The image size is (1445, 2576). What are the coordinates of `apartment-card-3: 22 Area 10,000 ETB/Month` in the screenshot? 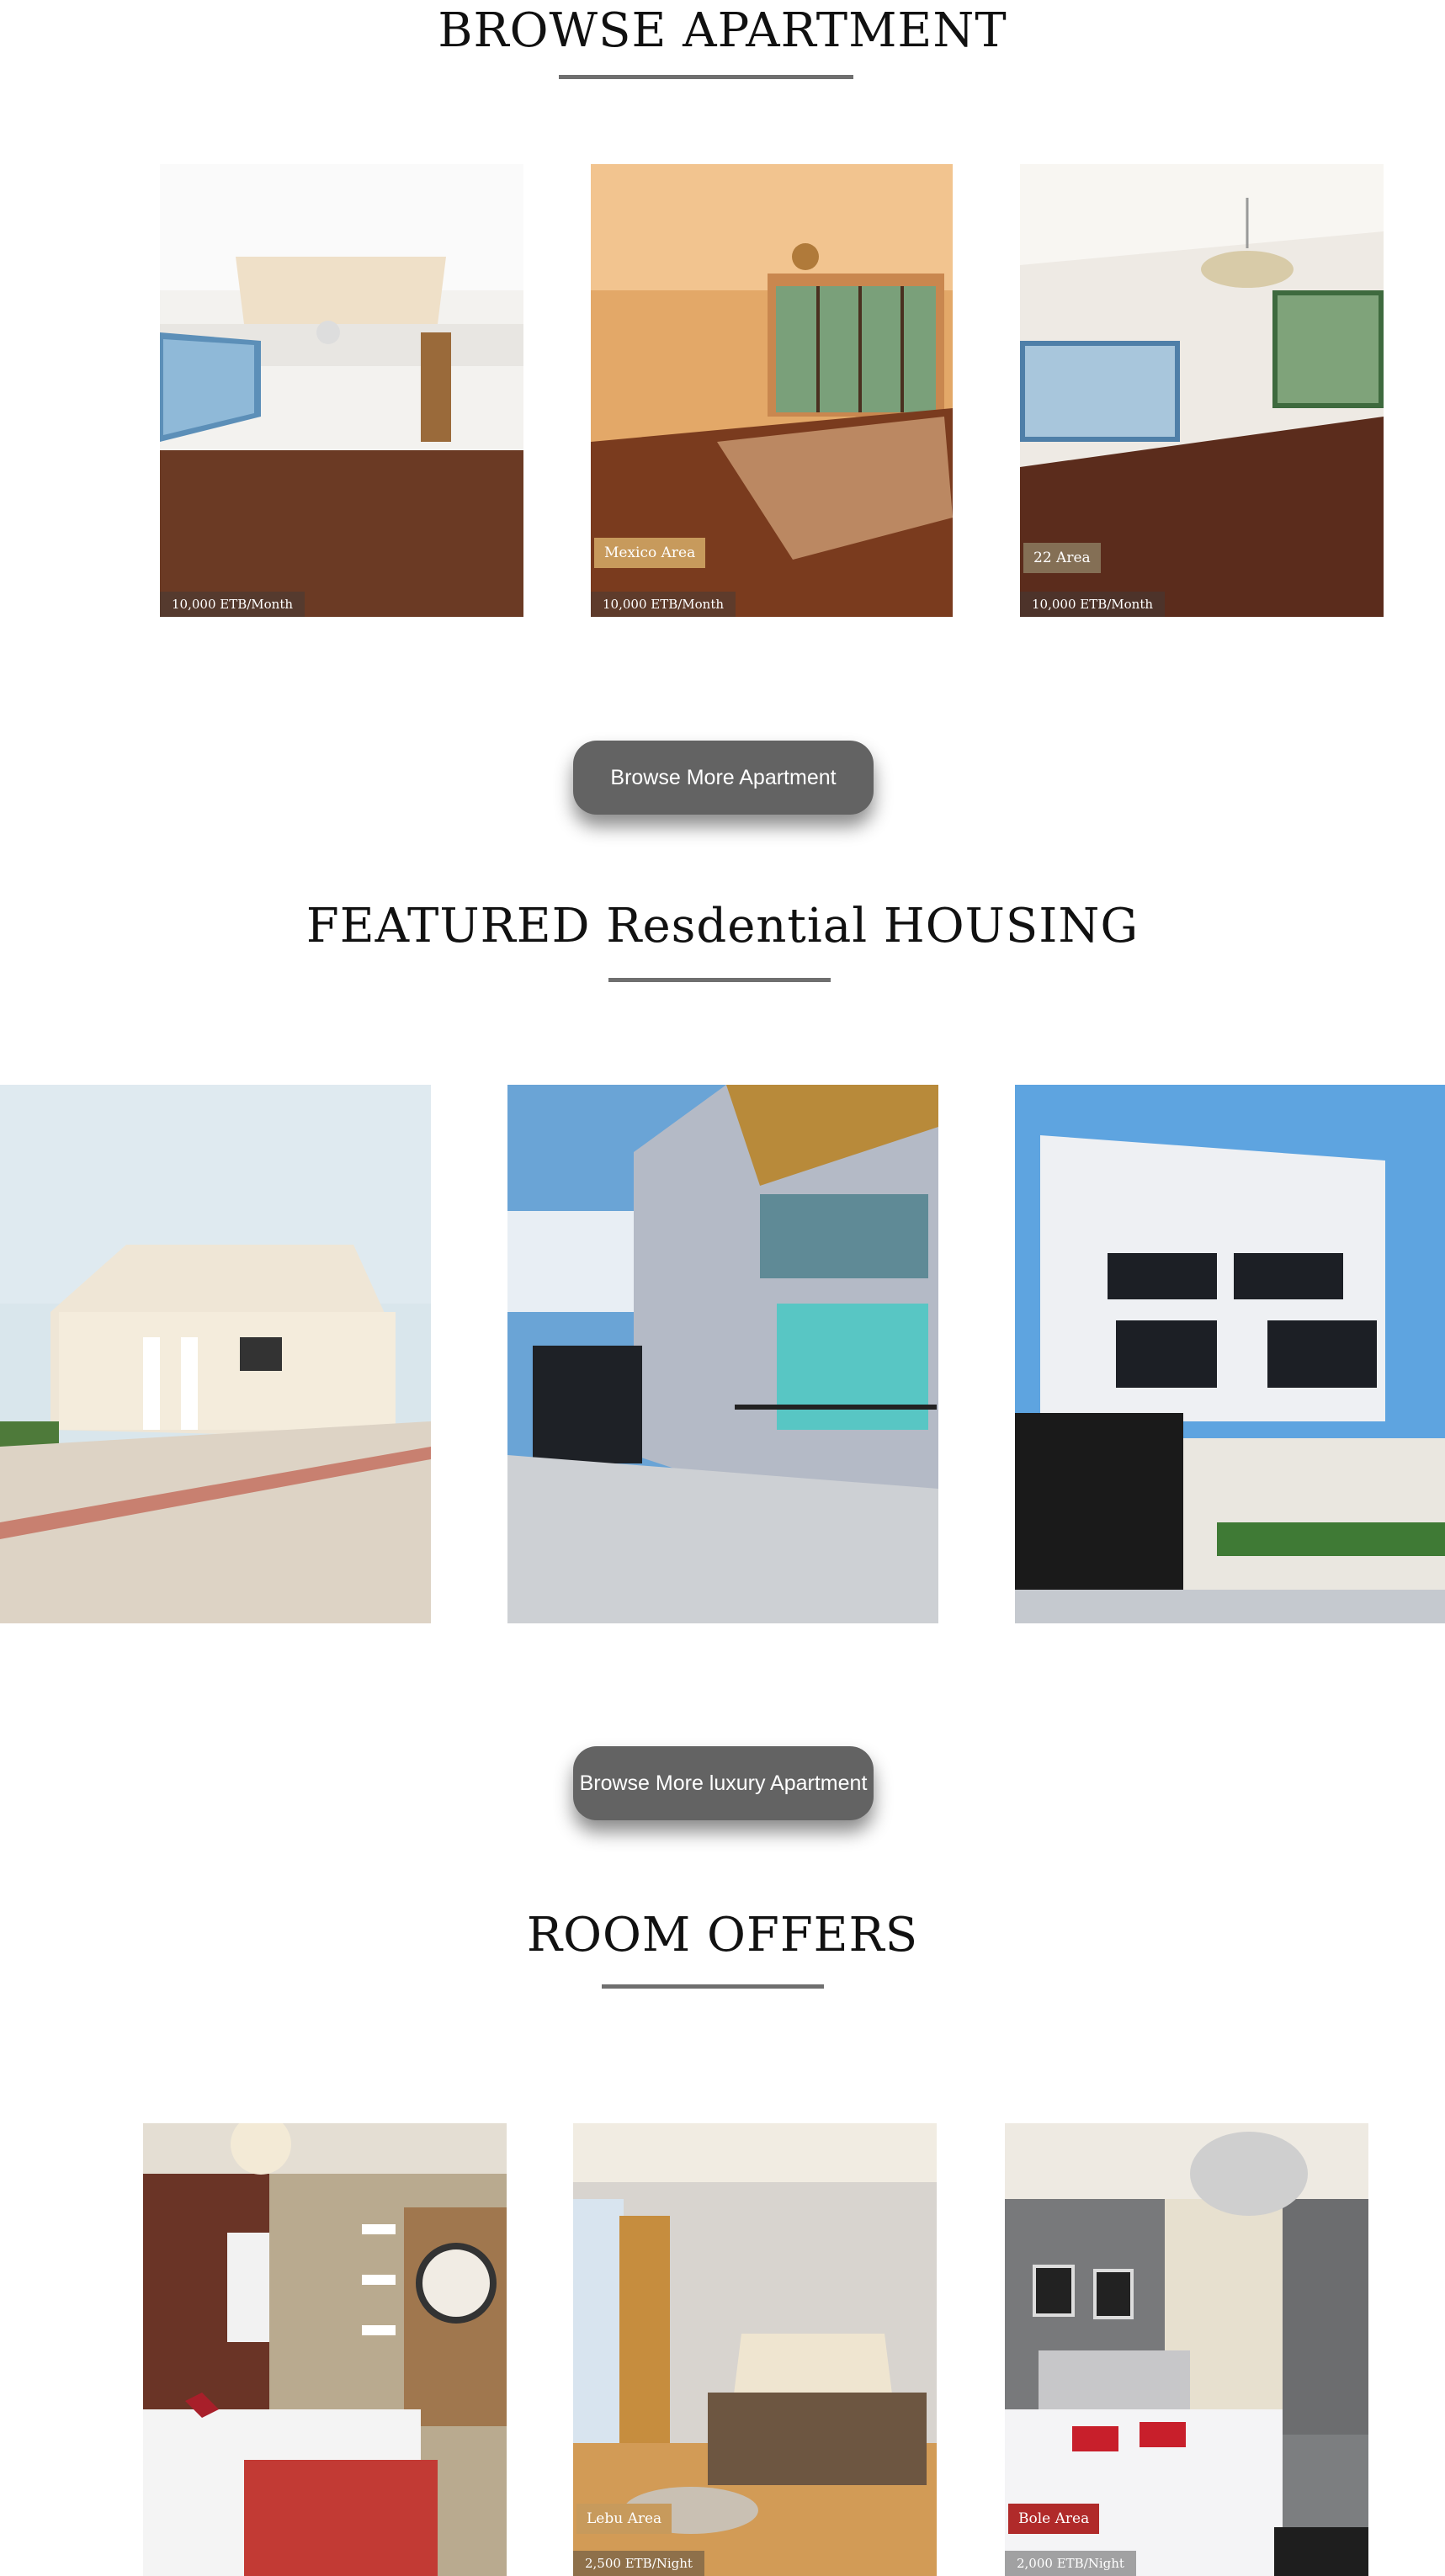 It's located at (1202, 390).